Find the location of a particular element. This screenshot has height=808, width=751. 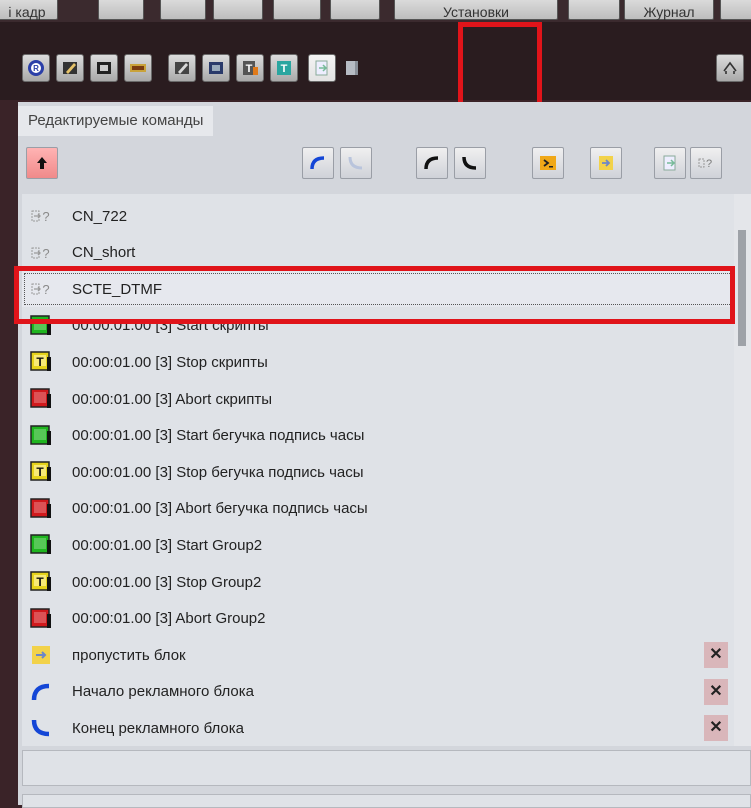

edit2-button is located at coordinates (182, 68).